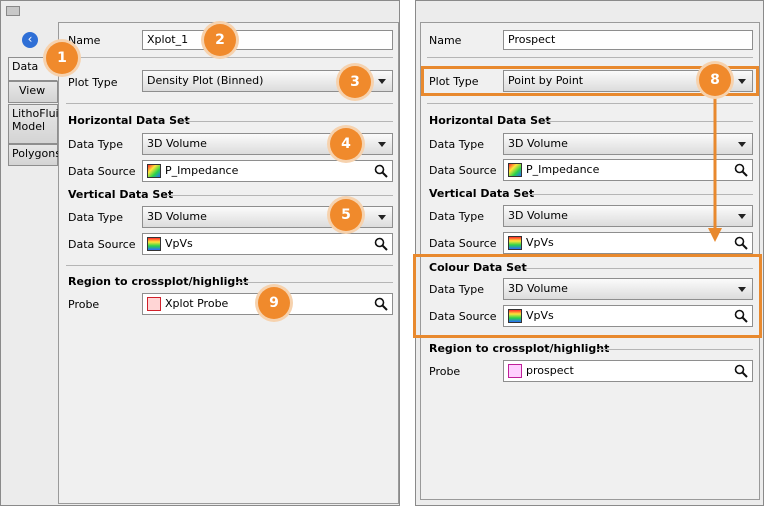  I want to click on callout-badge-9: 9, so click(274, 303).